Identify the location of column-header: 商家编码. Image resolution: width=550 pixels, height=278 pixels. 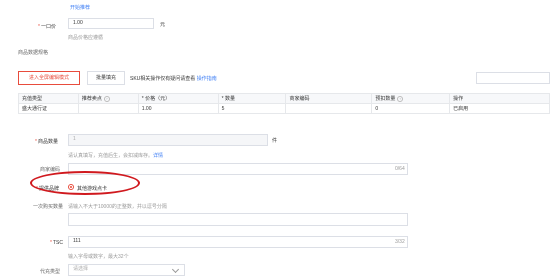
(329, 98).